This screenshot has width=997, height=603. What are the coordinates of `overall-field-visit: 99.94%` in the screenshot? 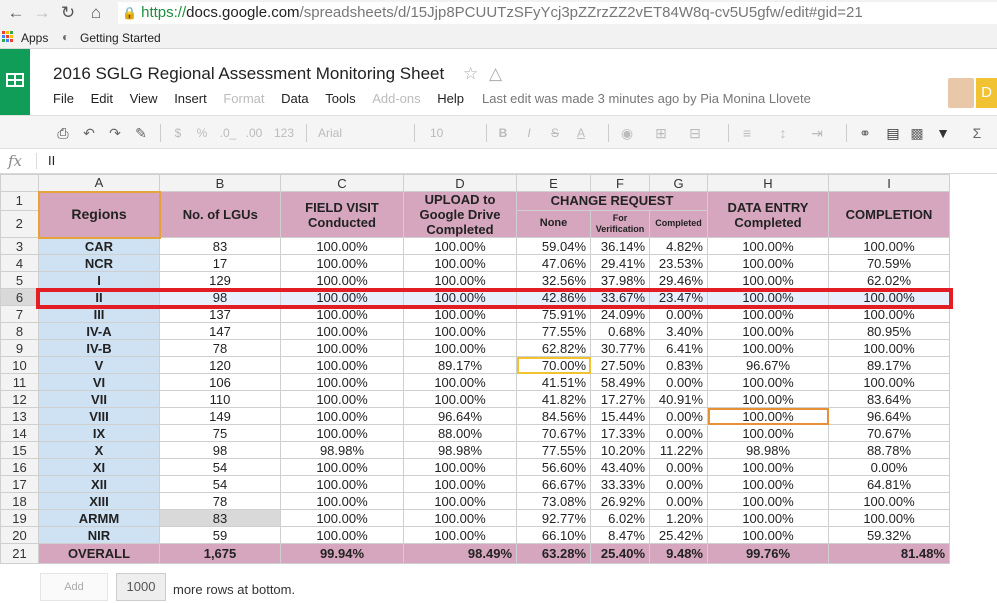 It's located at (342, 553).